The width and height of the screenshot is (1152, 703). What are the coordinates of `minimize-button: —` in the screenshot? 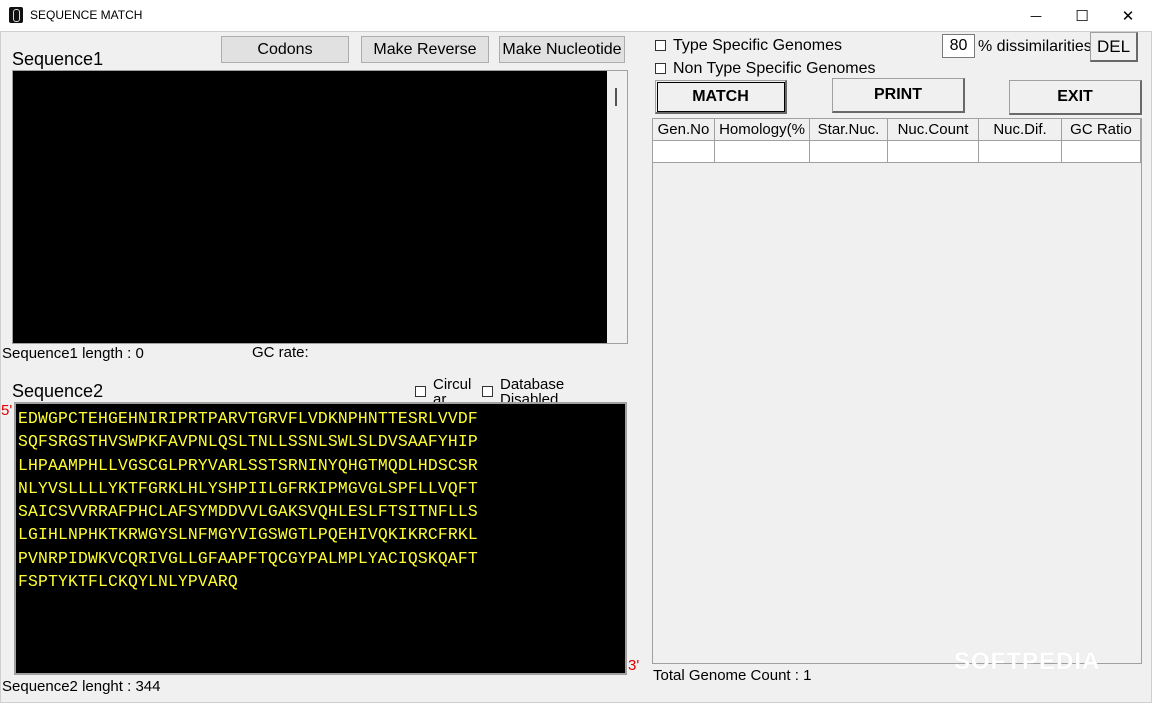 It's located at (1036, 15).